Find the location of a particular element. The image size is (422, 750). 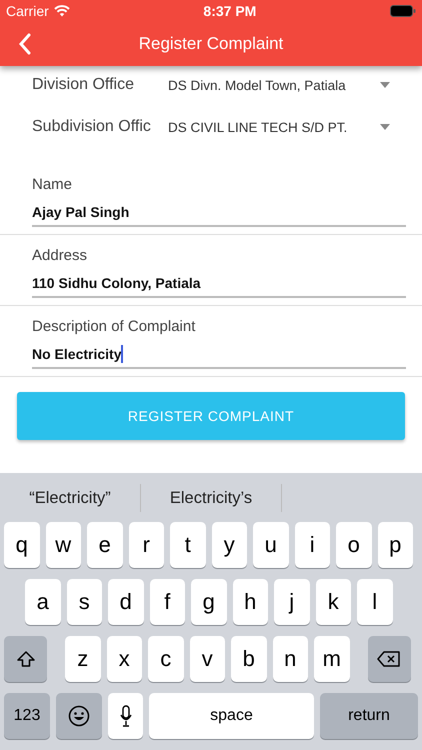

letter-key: s is located at coordinates (84, 602).